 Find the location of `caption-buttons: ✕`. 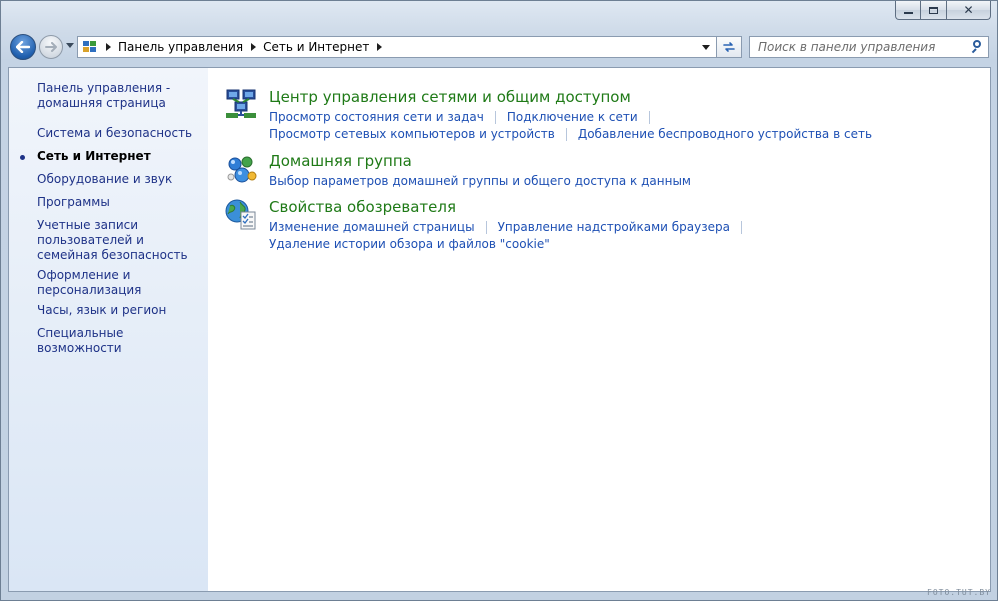

caption-buttons: ✕ is located at coordinates (943, 10).